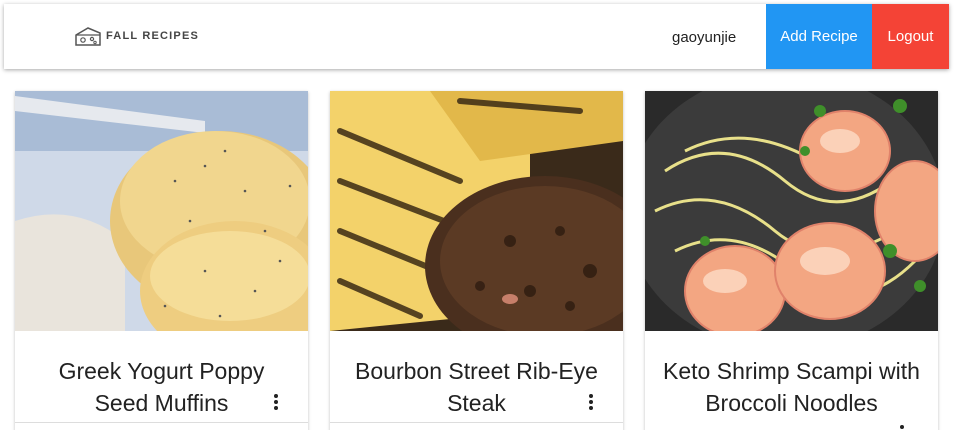  Describe the element at coordinates (153, 36) in the screenshot. I see `brand-name: FALL RECIPES` at that location.